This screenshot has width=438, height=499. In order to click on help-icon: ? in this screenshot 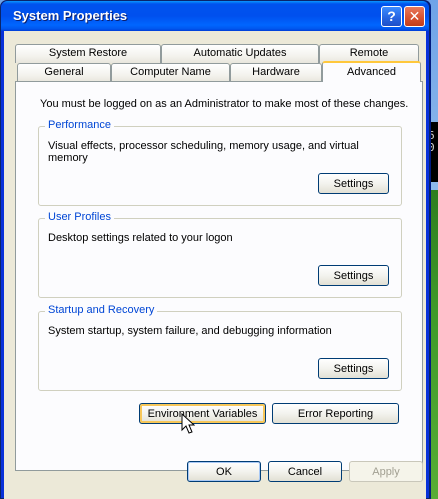, I will do `click(391, 16)`.